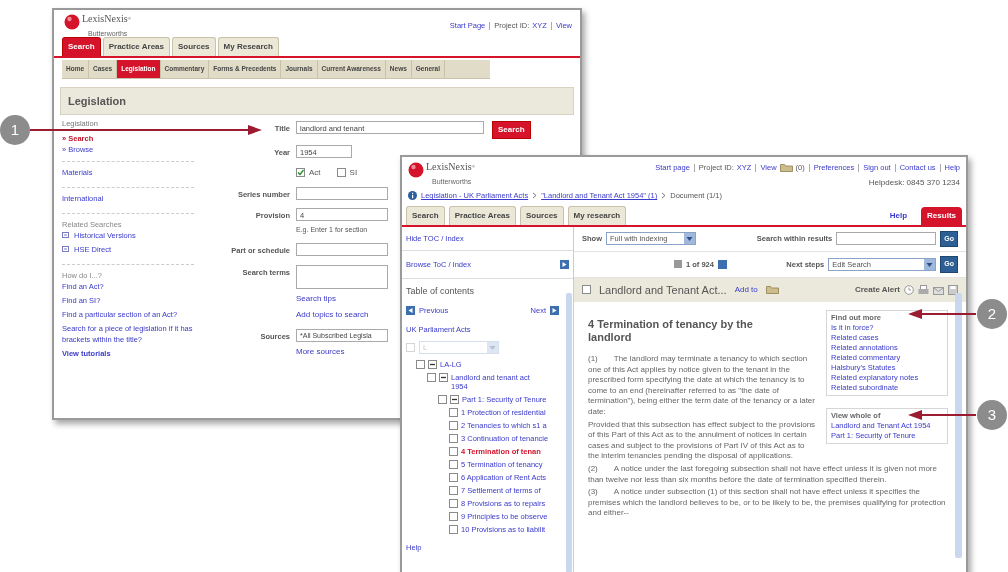 The width and height of the screenshot is (1008, 572). What do you see at coordinates (554, 310) in the screenshot?
I see `right-arrow-icon` at bounding box center [554, 310].